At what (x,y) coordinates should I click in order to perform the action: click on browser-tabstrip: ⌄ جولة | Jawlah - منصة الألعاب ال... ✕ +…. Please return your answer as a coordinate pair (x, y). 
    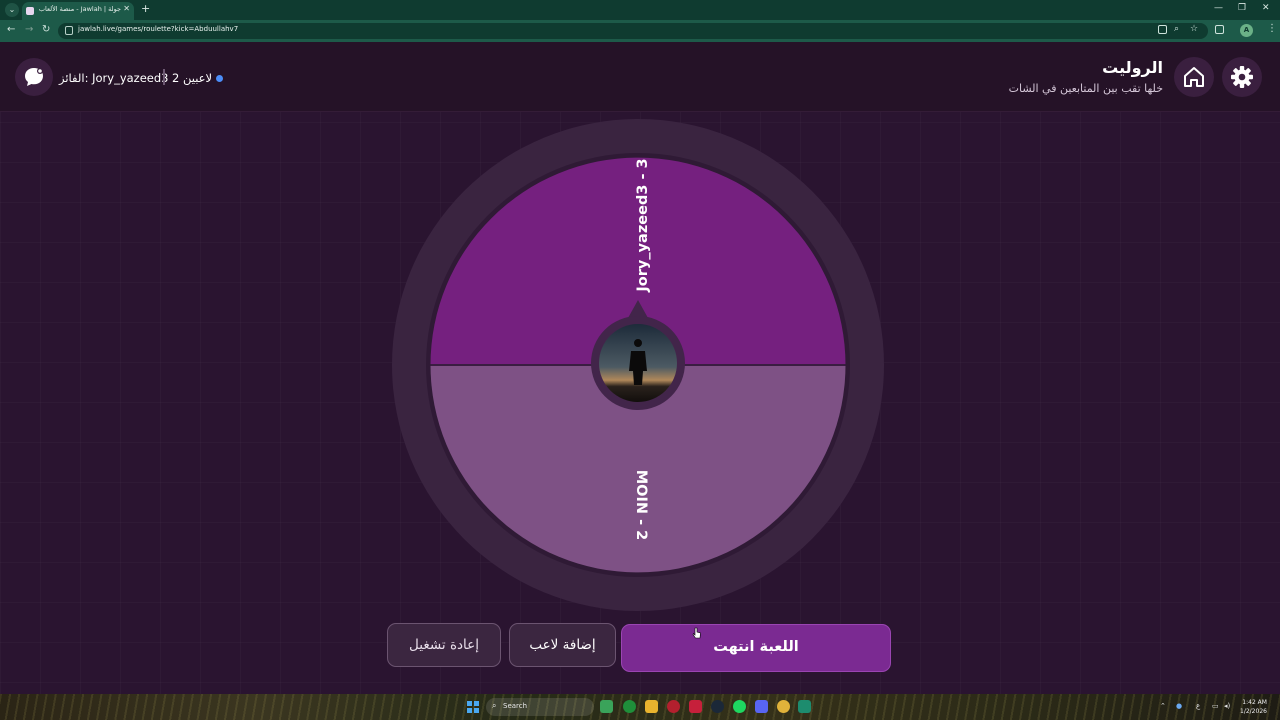
    Looking at the image, I should click on (640, 10).